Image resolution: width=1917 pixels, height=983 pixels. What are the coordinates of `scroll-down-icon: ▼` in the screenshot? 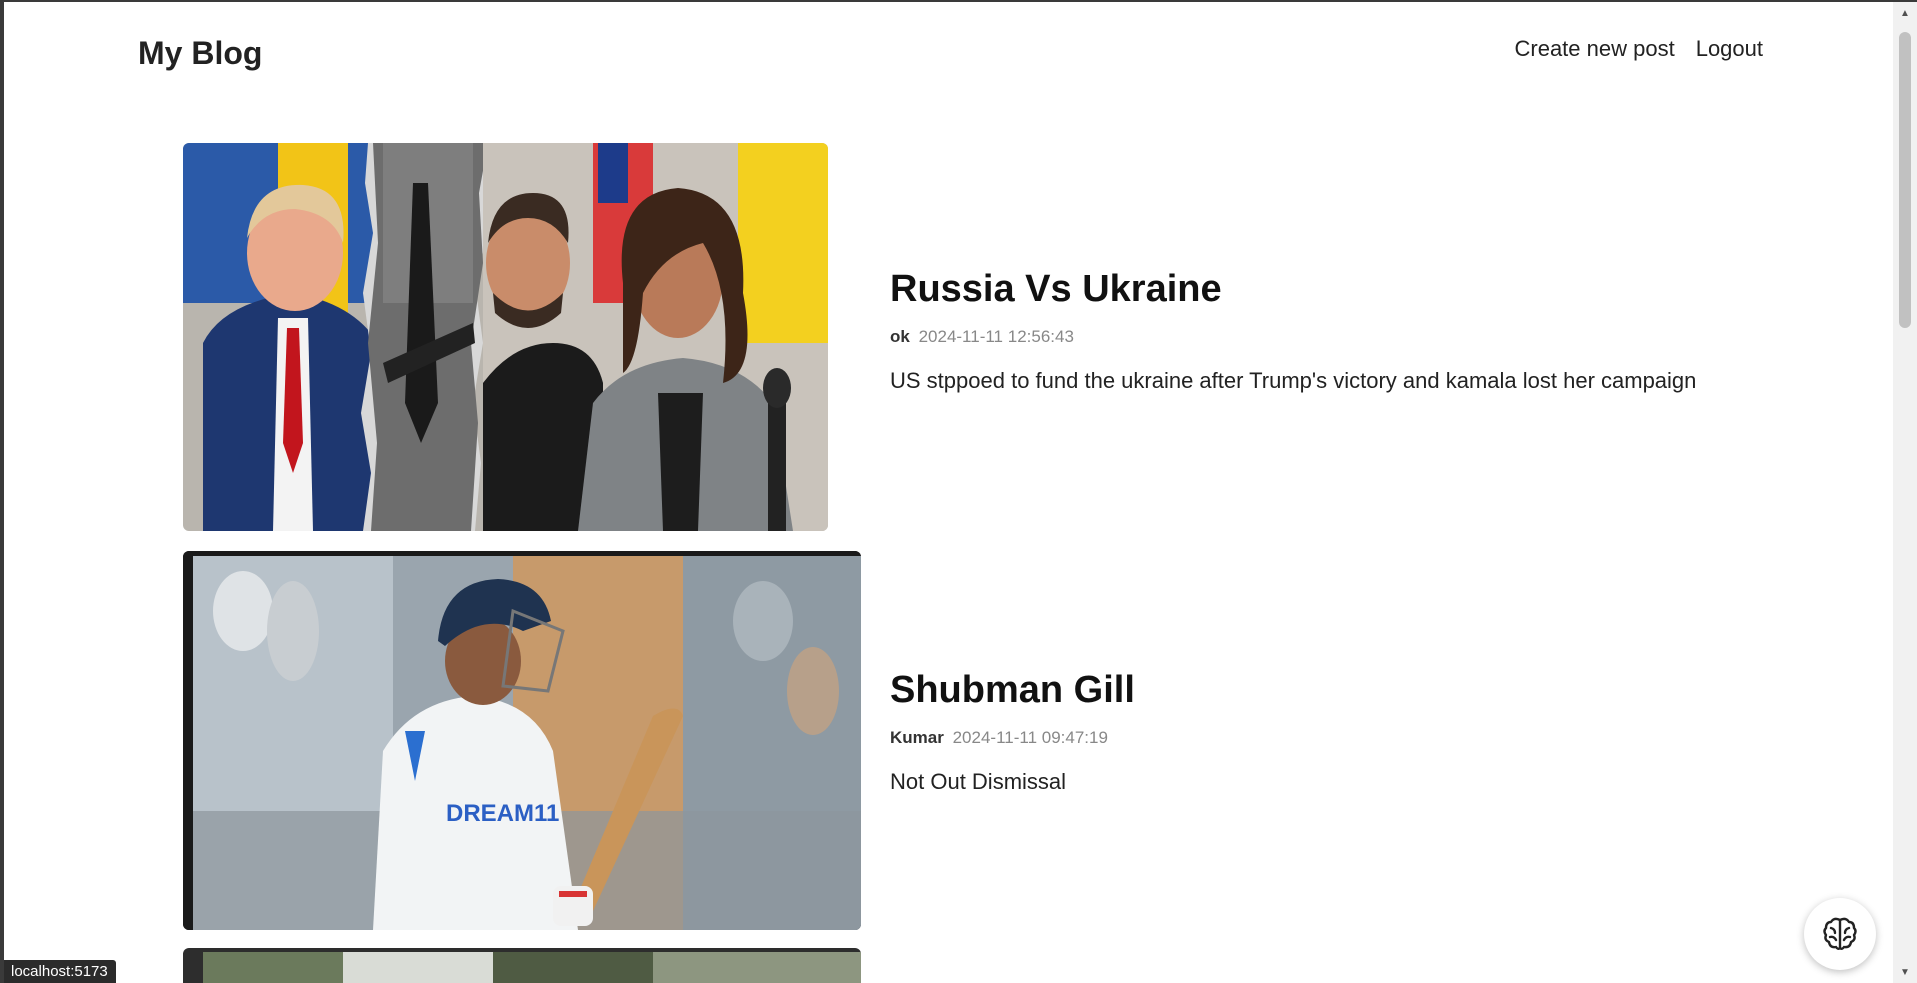 It's located at (1905, 972).